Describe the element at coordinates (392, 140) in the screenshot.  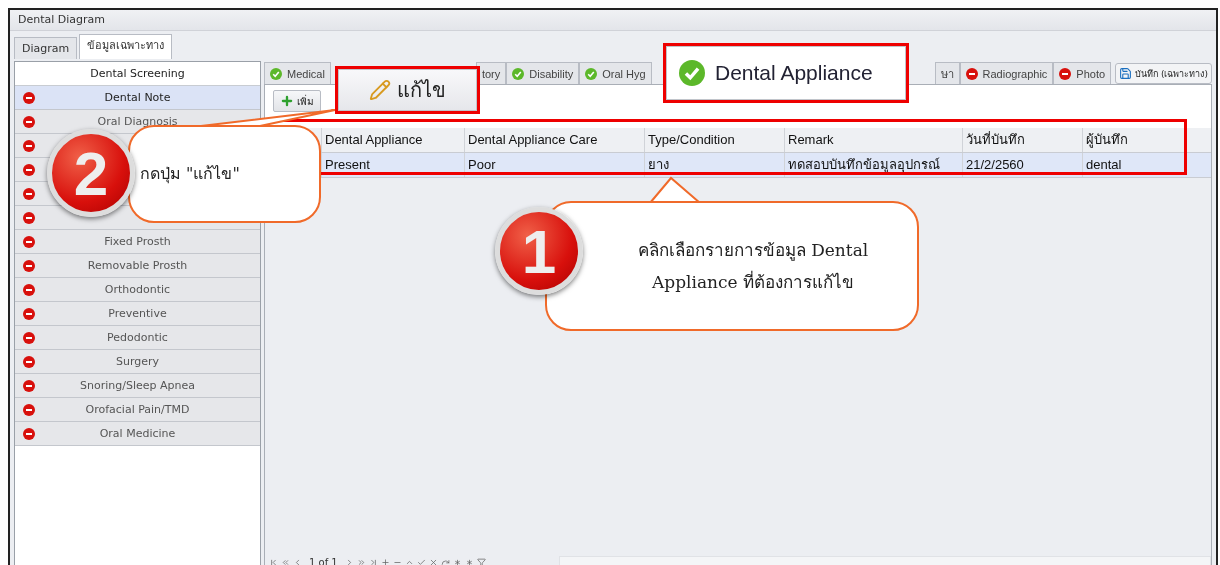
I see `column-header: Dental Appliance` at that location.